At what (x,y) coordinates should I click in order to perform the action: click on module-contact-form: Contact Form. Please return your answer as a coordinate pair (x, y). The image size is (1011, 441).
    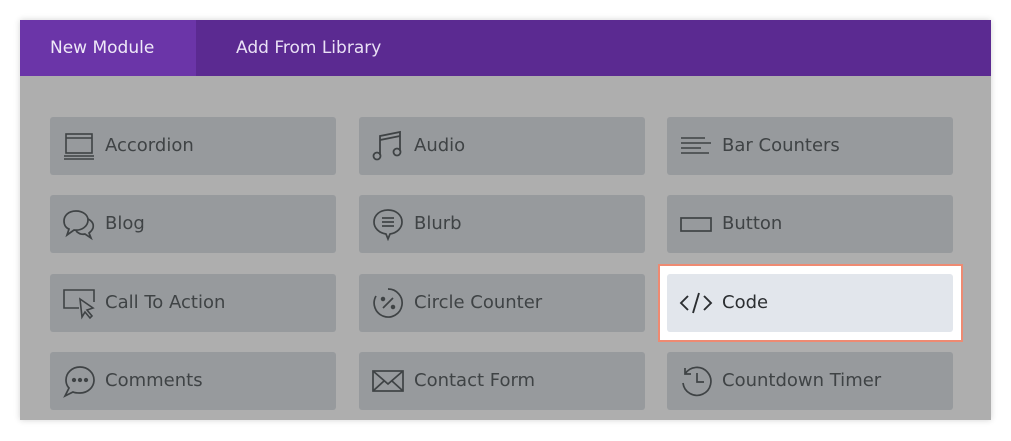
    Looking at the image, I should click on (502, 381).